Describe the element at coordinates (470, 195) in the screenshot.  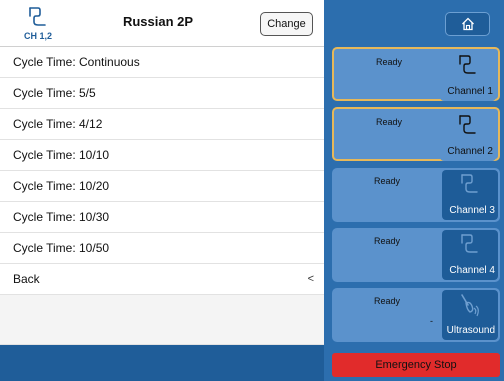
I see `channel-icon-box: Channel 3` at that location.